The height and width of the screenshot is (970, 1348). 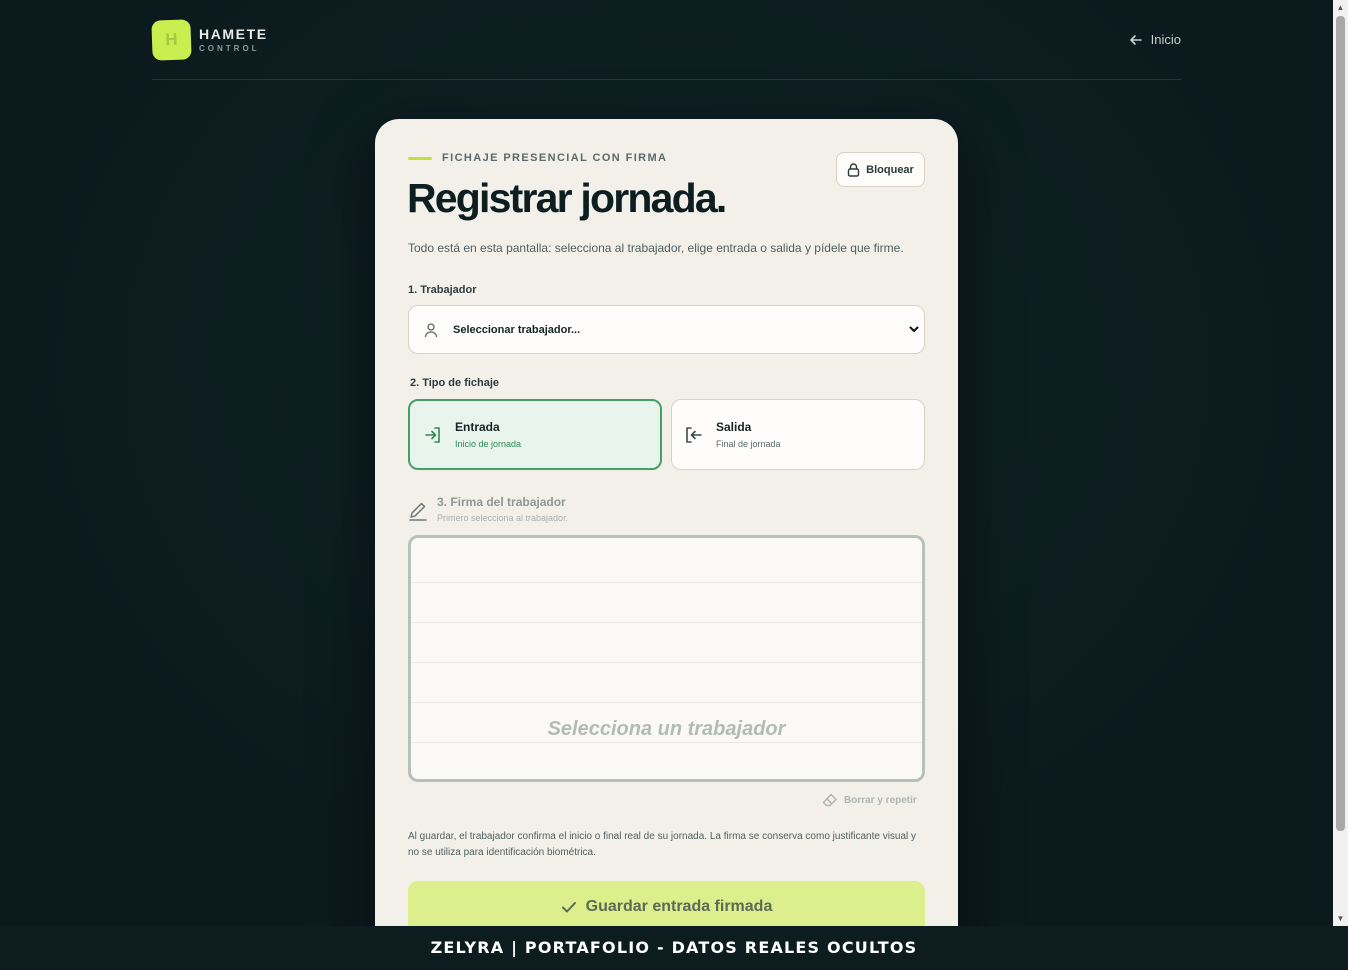 I want to click on check-icon, so click(x=568, y=907).